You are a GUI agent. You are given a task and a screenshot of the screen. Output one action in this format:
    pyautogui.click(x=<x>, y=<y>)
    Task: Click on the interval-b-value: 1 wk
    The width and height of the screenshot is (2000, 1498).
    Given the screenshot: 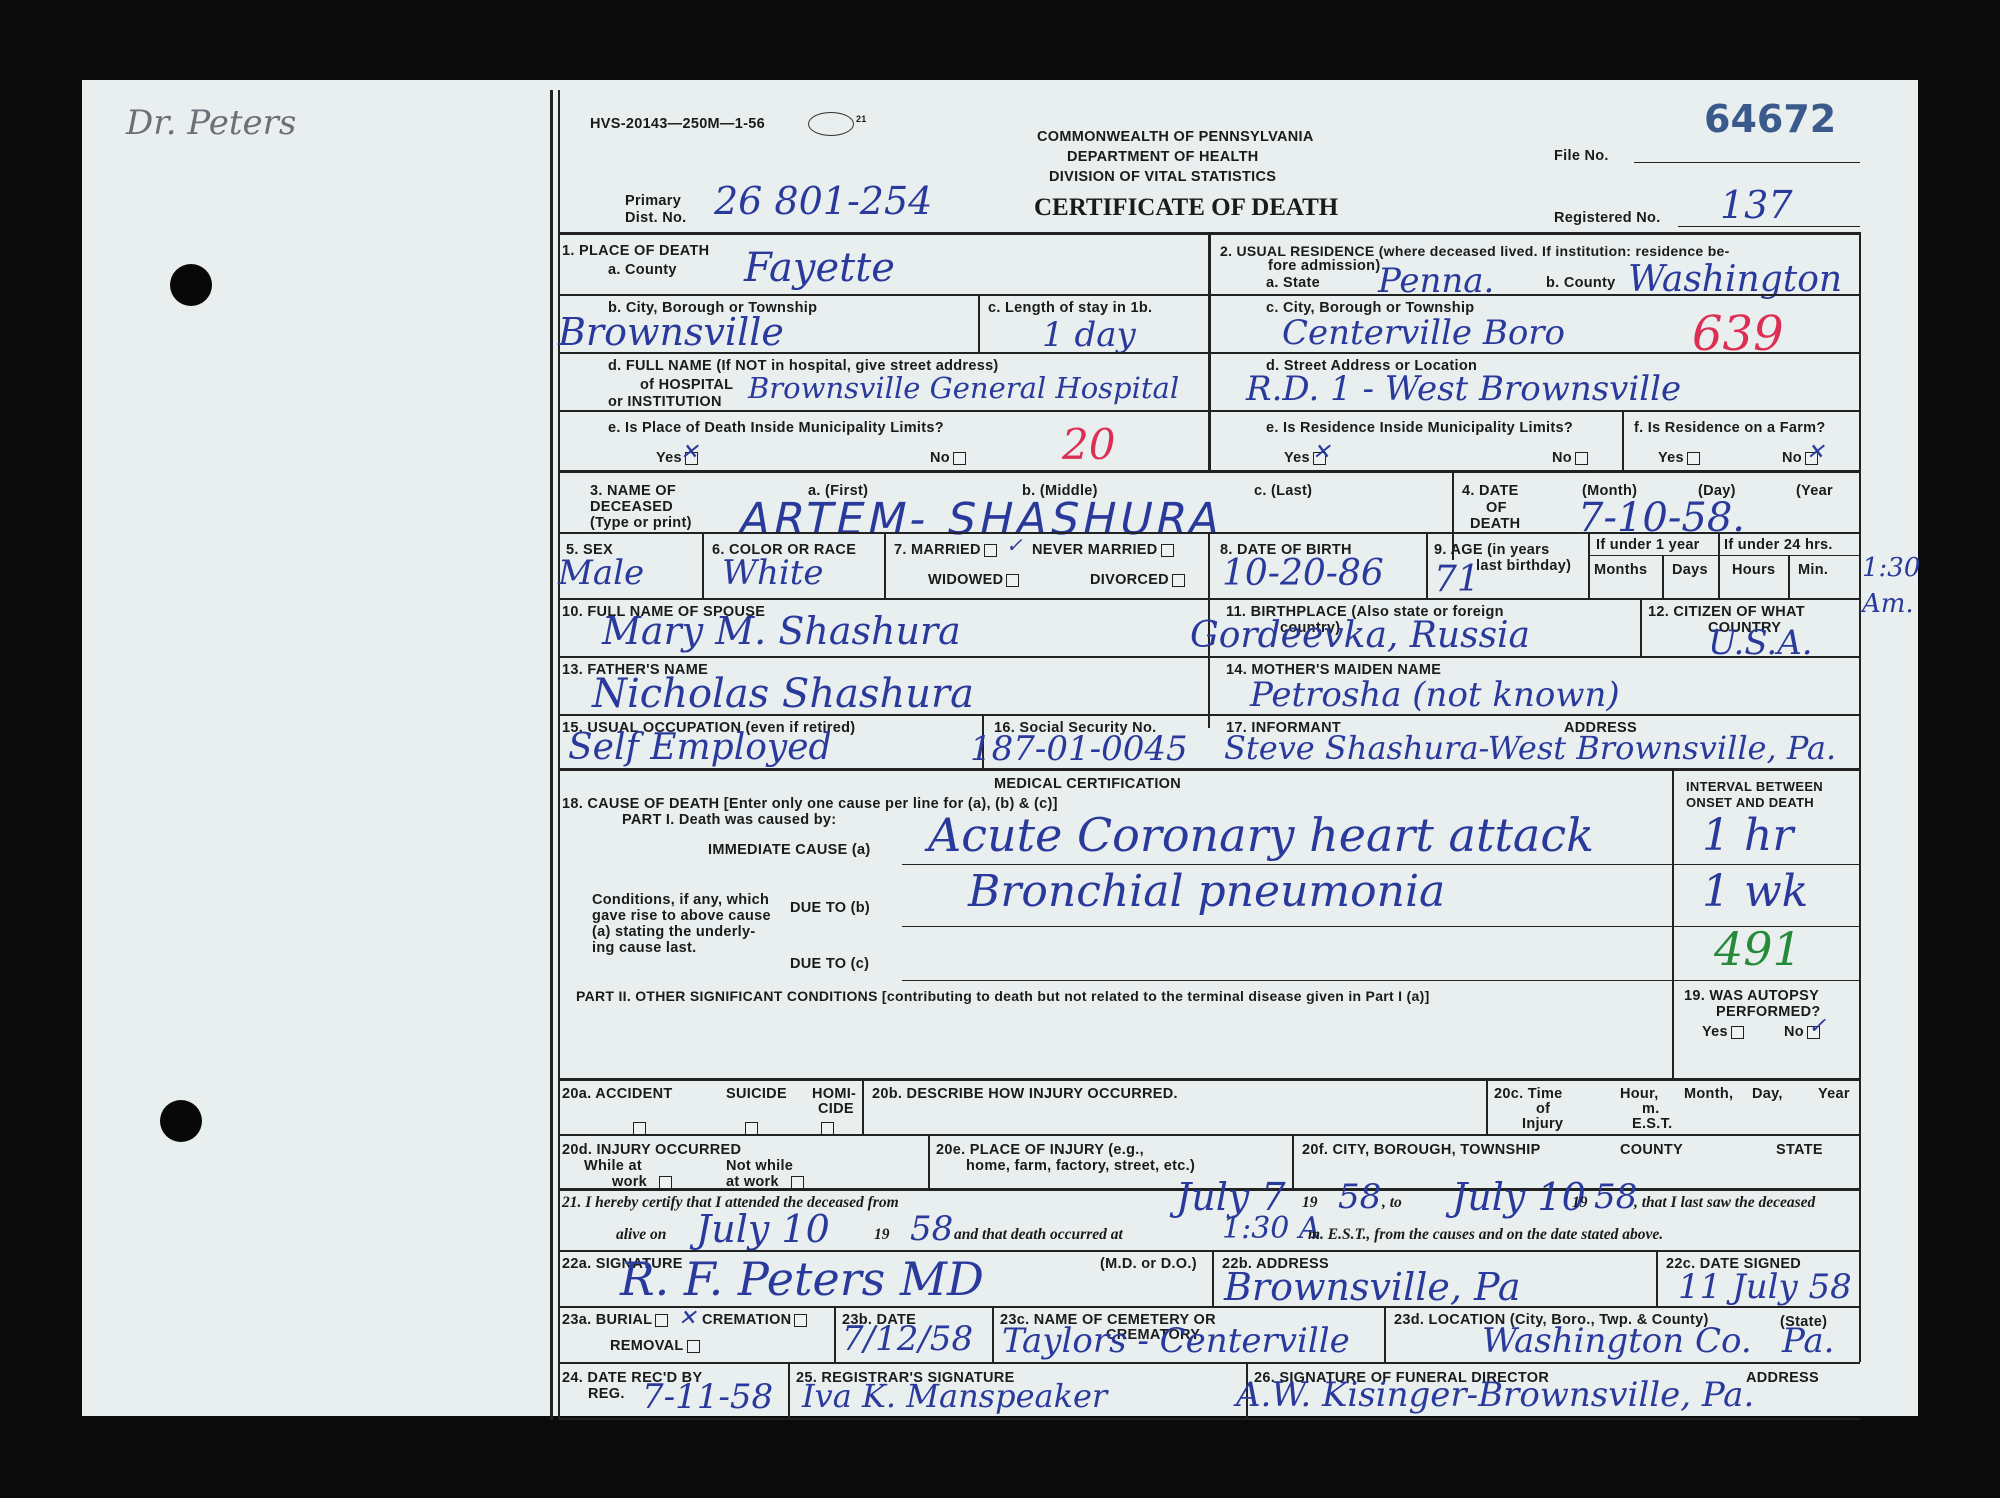 What is the action you would take?
    pyautogui.click(x=1755, y=891)
    